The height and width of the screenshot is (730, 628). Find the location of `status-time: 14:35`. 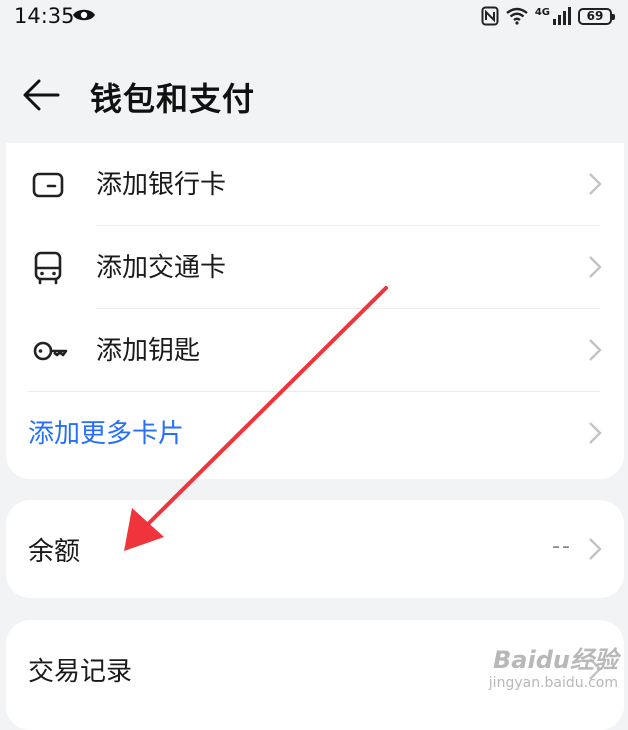

status-time: 14:35 is located at coordinates (44, 16).